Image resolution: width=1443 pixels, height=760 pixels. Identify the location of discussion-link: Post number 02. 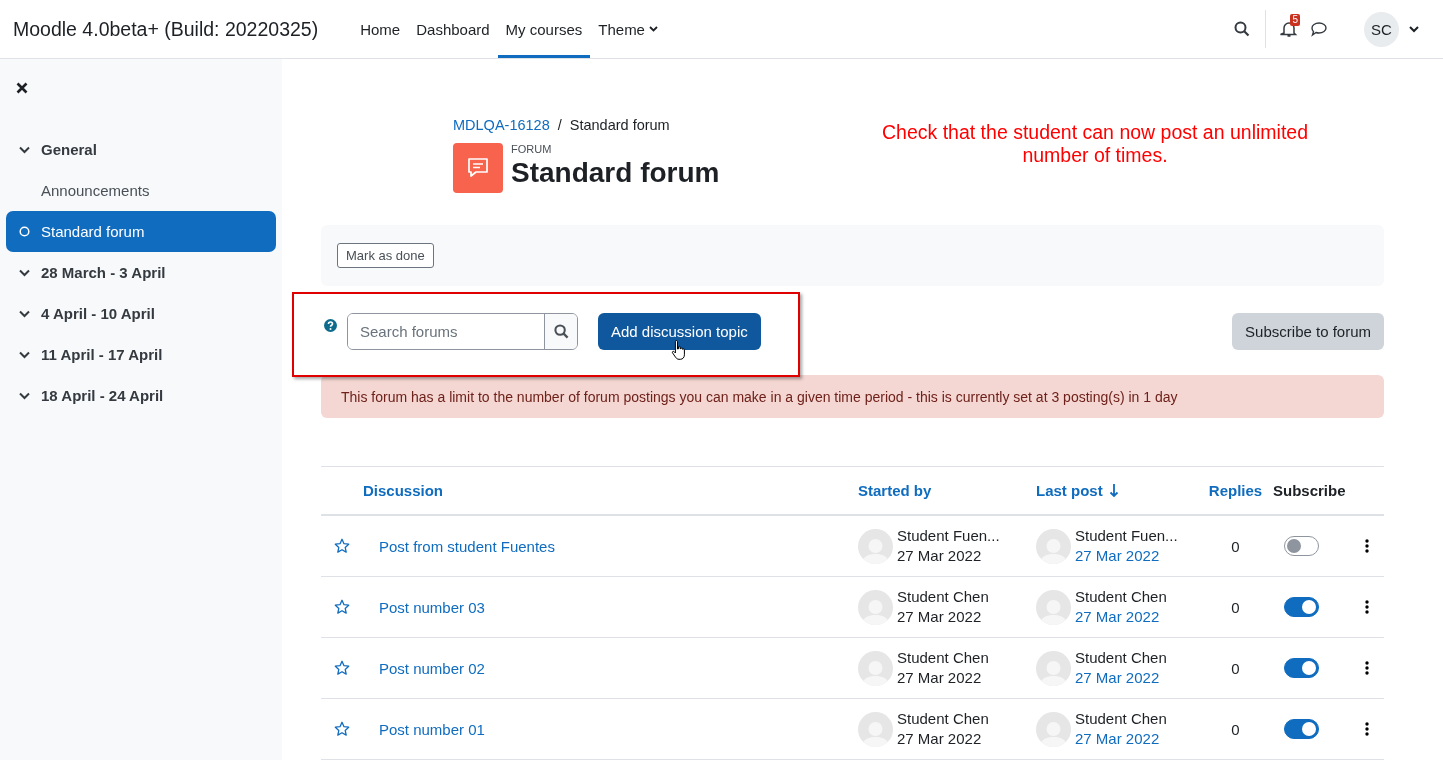
(432, 668).